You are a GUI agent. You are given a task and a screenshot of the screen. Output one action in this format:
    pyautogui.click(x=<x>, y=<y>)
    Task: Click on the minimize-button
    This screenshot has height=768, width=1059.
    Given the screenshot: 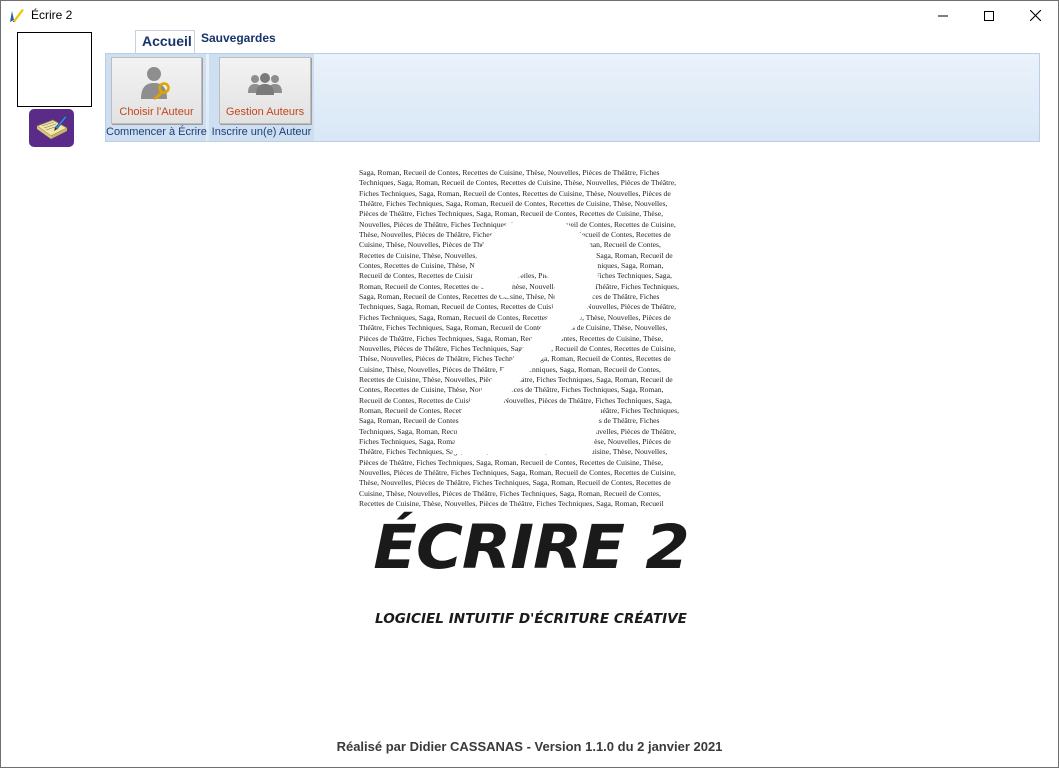 What is the action you would take?
    pyautogui.click(x=943, y=15)
    